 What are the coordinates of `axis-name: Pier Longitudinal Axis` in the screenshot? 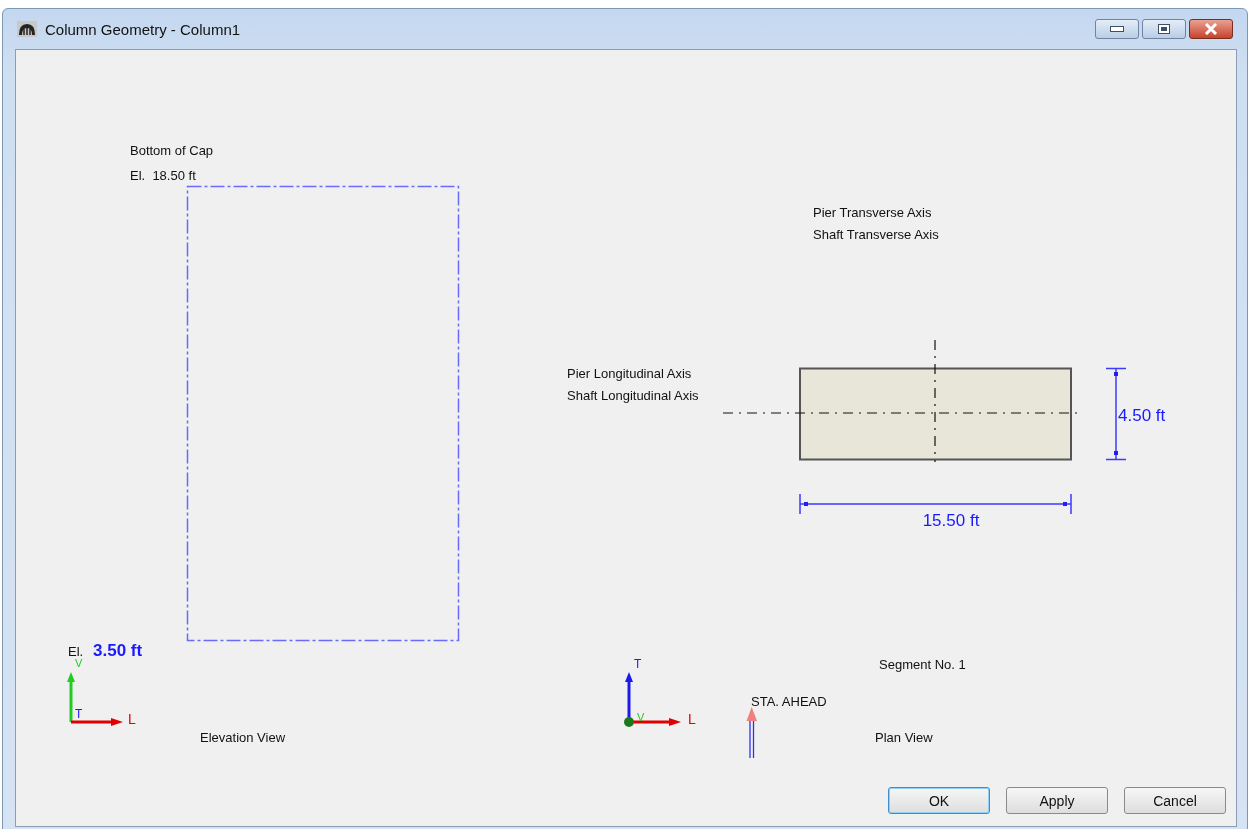 It's located at (629, 373).